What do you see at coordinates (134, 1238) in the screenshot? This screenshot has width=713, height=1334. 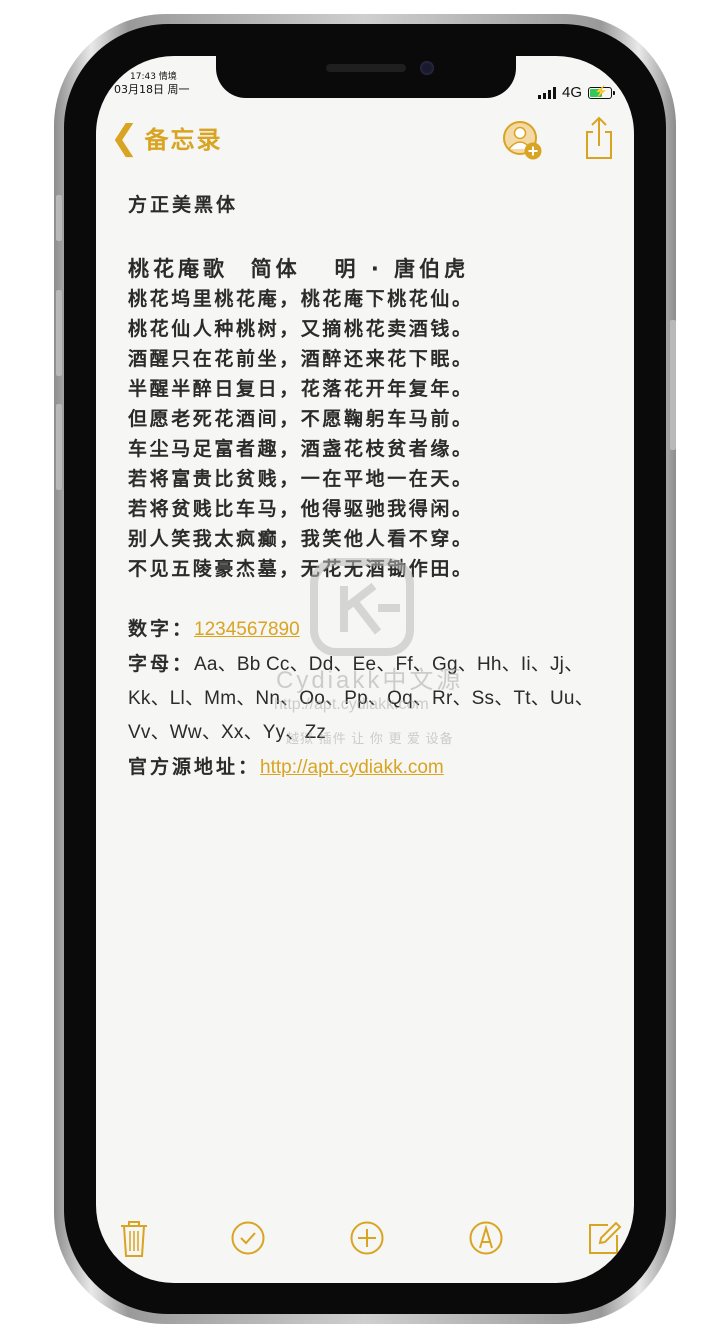 I see `trash-icon` at bounding box center [134, 1238].